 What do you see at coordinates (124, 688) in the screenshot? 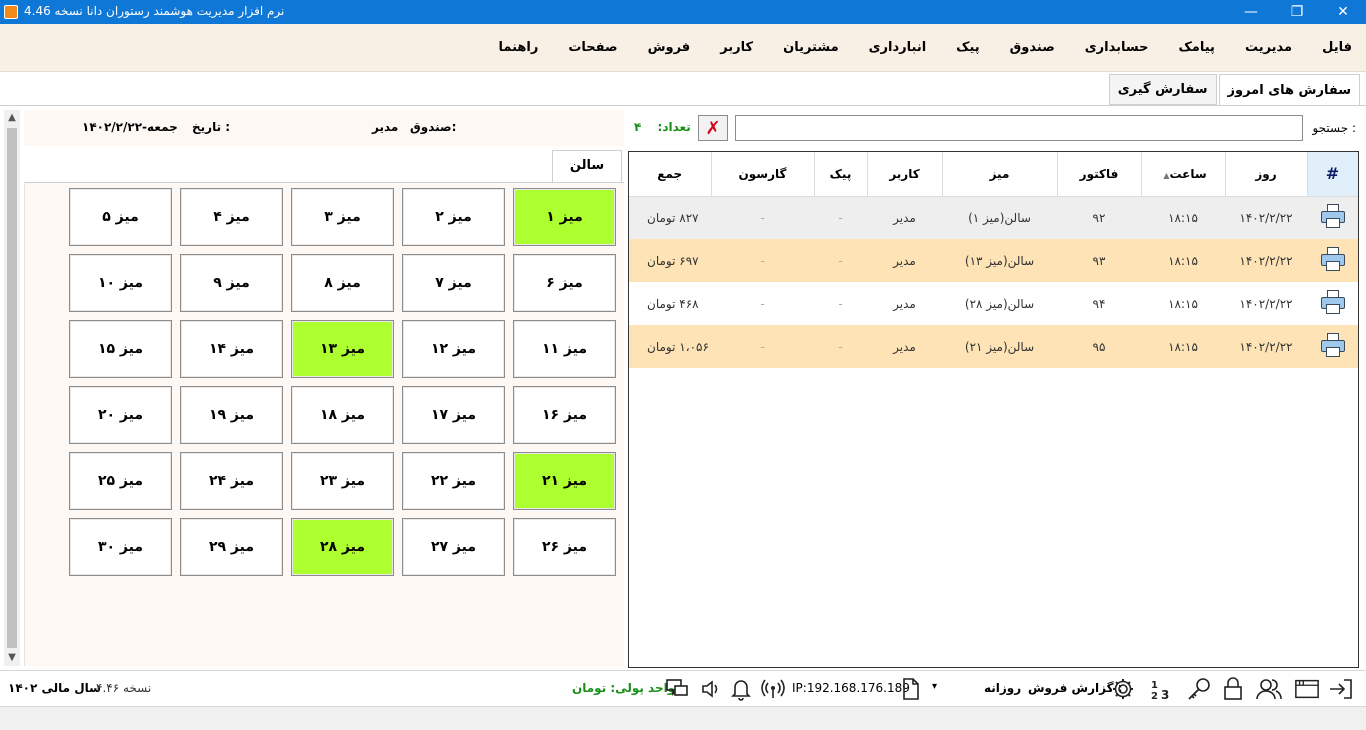
I see `version-label: نسخه ۴.۴۶` at bounding box center [124, 688].